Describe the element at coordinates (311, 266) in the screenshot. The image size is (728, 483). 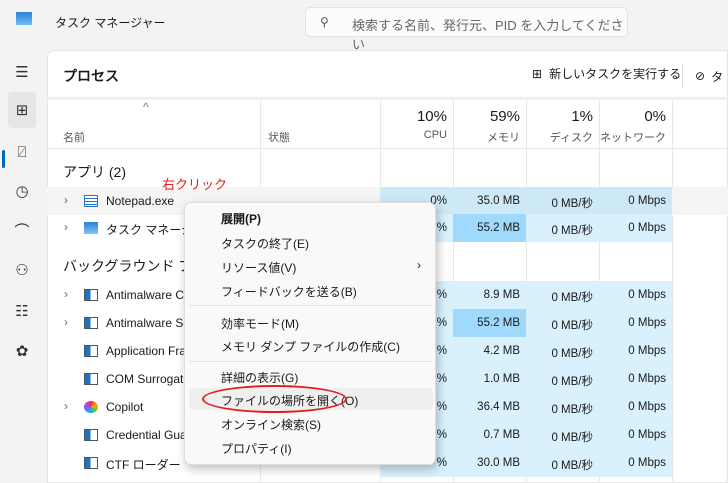
I see `menu-resource-values: リソース値(V) ›` at that location.